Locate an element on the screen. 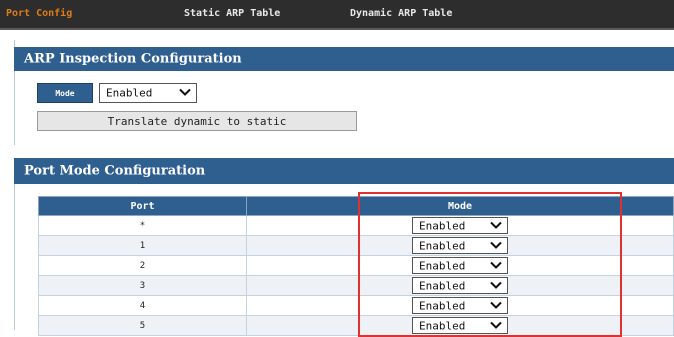  arp-inspection-title: ARP Inspection Configuration is located at coordinates (133, 59).